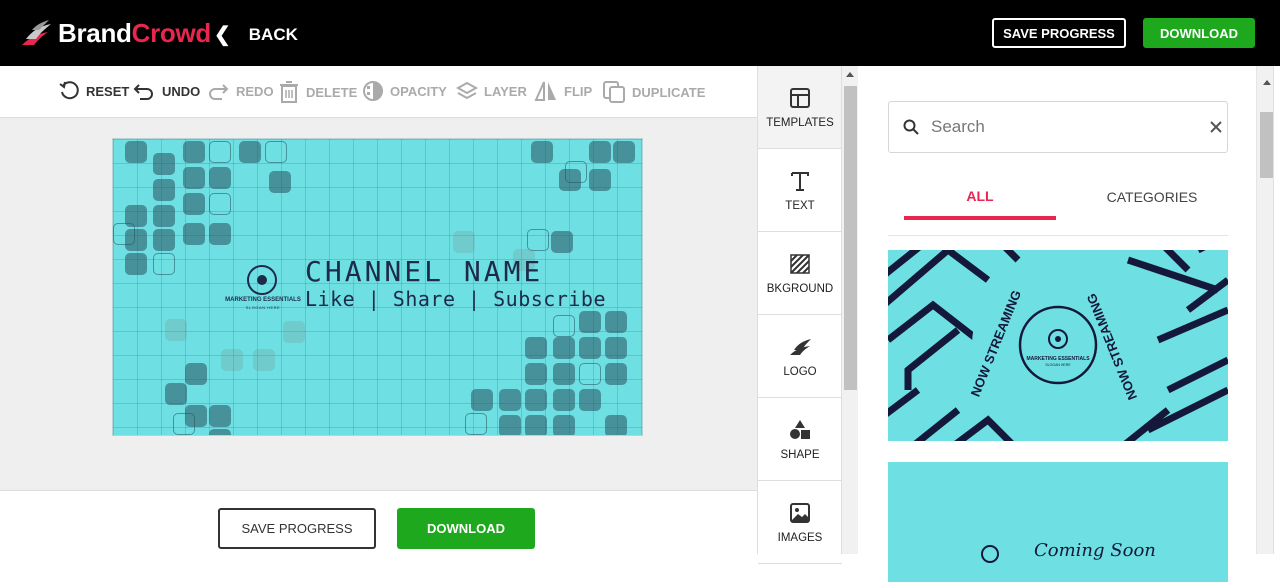 This screenshot has width=1280, height=582. What do you see at coordinates (424, 271) in the screenshot?
I see `channel-name-text: CHANNEL NAME` at bounding box center [424, 271].